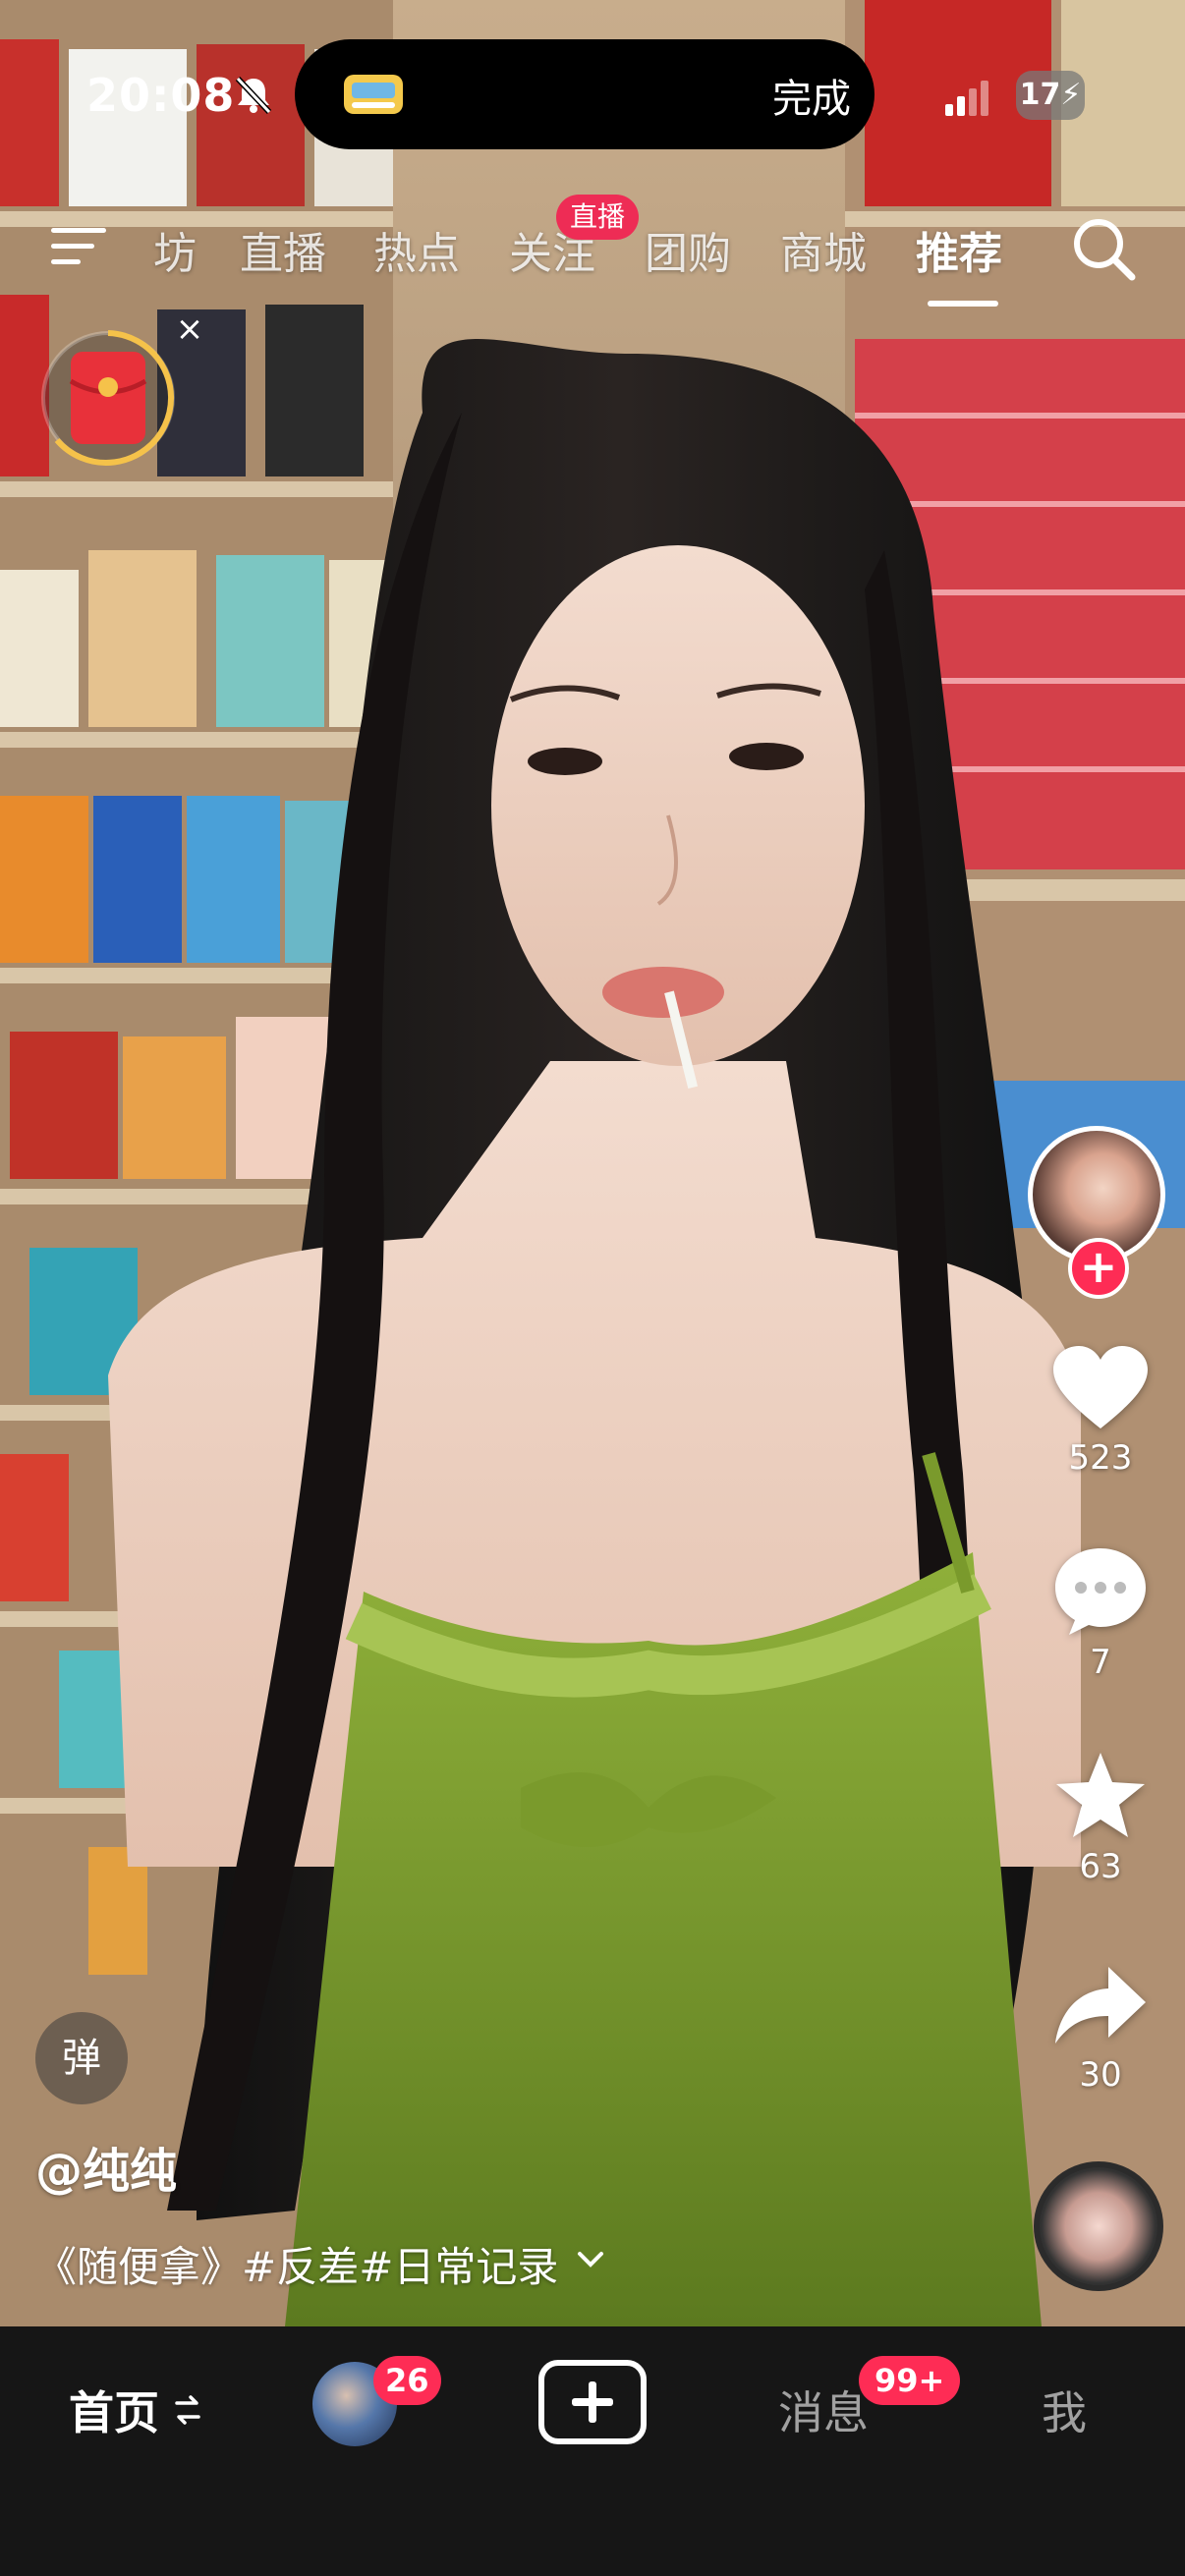 The height and width of the screenshot is (2576, 1185). What do you see at coordinates (1100, 1388) in the screenshot?
I see `heart-icon` at bounding box center [1100, 1388].